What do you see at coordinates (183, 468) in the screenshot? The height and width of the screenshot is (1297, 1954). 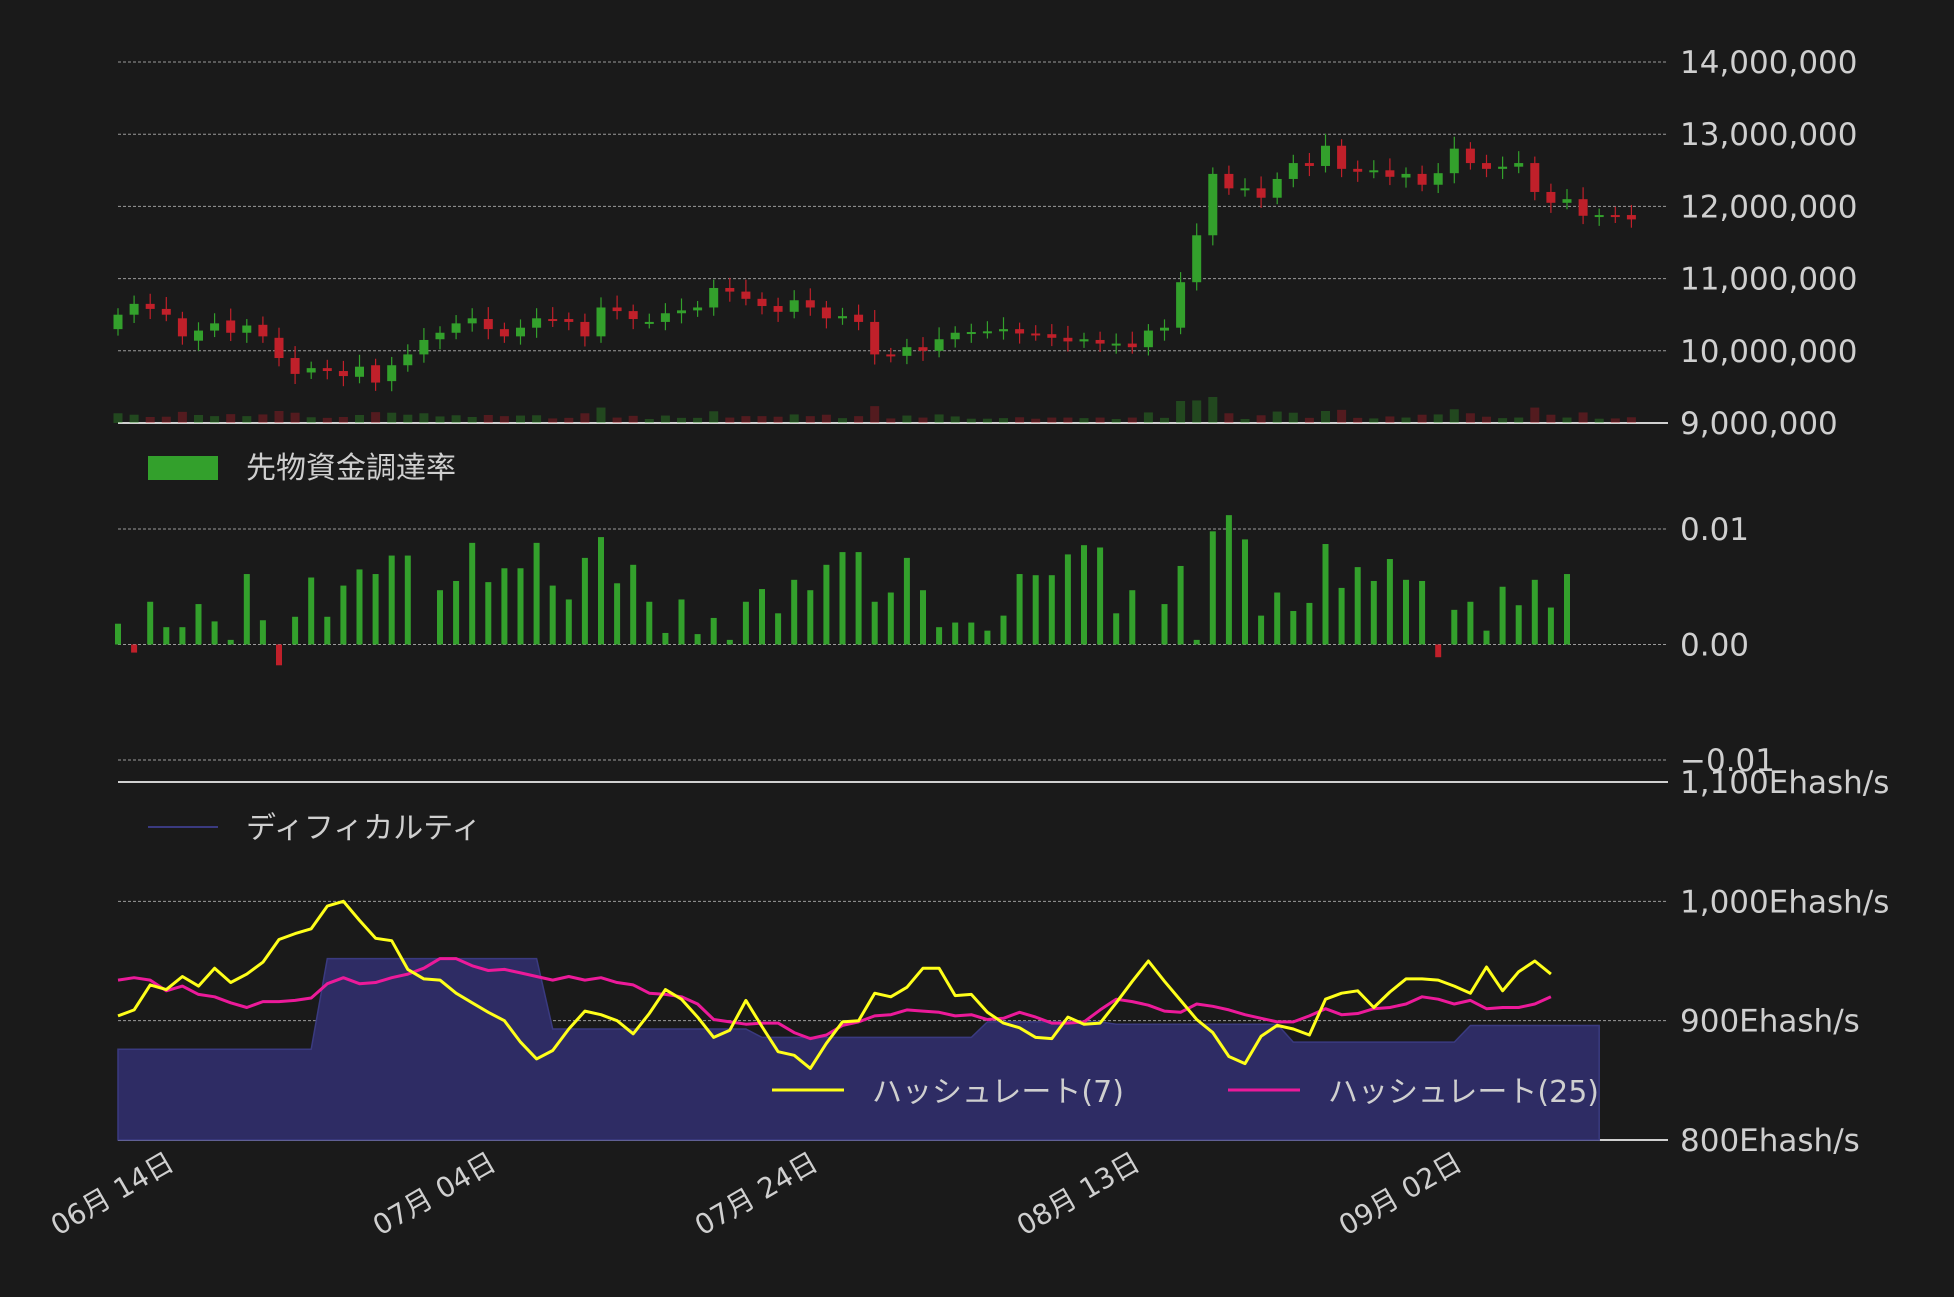 I see `funding-legend-swatch` at bounding box center [183, 468].